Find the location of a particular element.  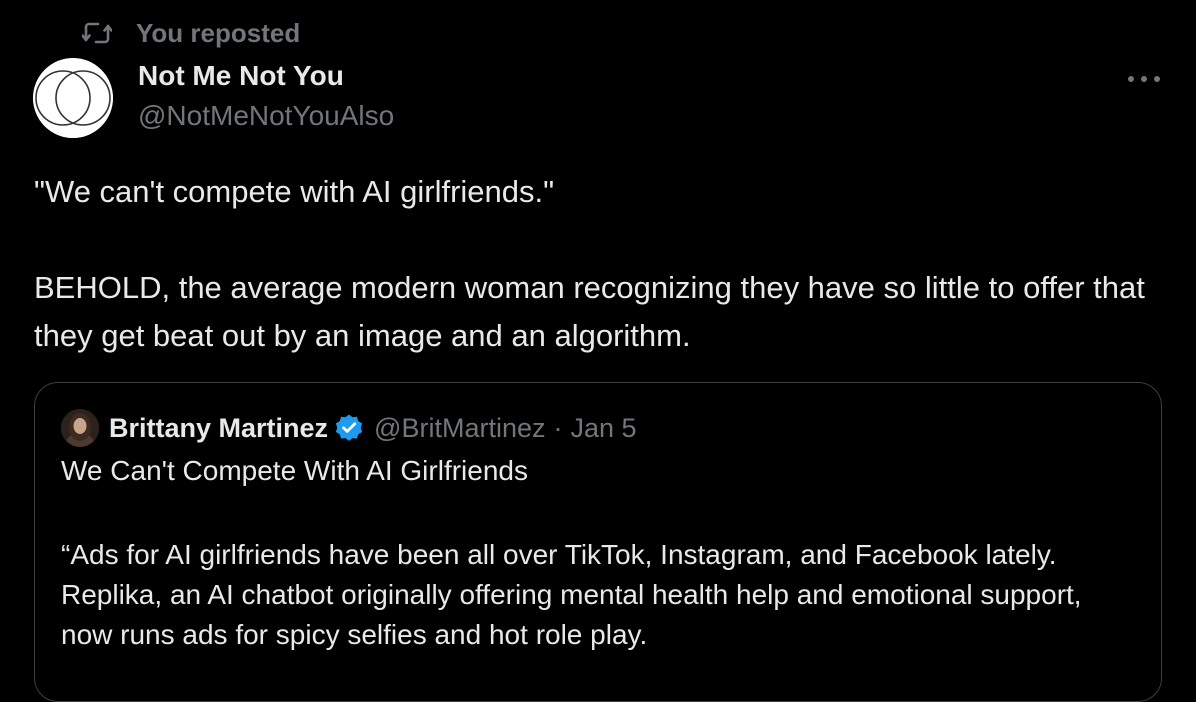

quote-date: Jan 5 is located at coordinates (604, 428).